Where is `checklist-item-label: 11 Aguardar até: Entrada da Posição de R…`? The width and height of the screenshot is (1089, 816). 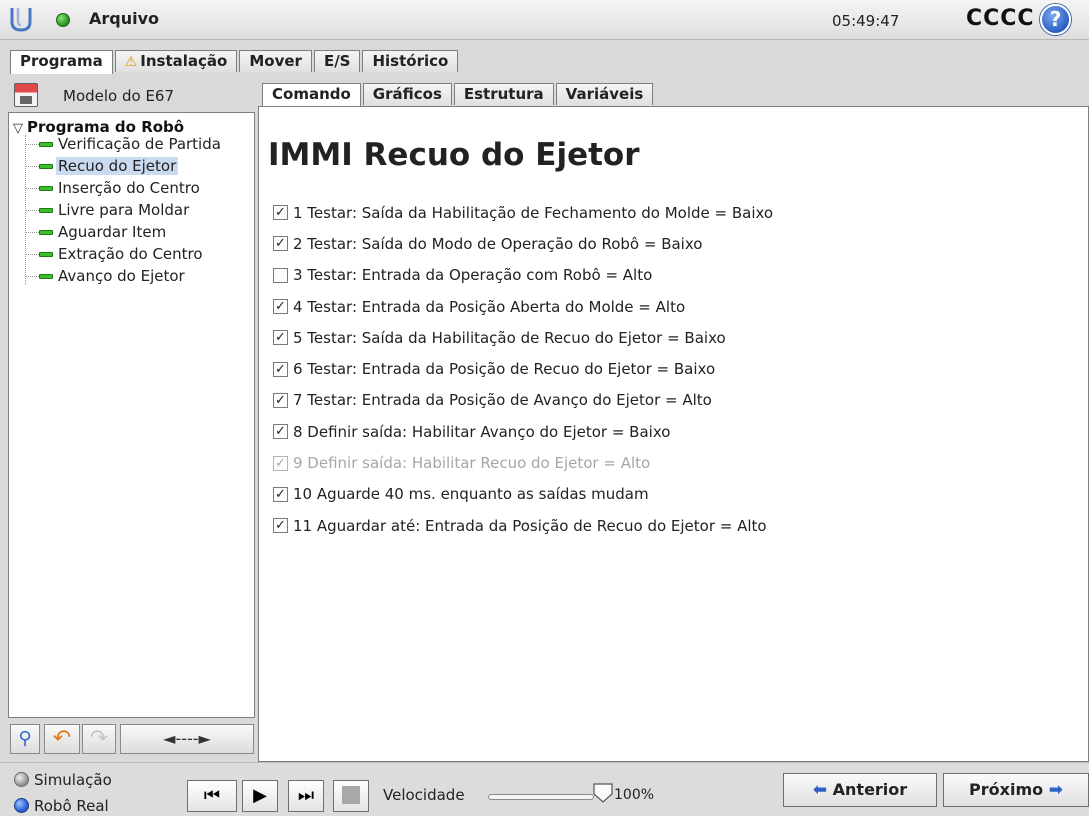
checklist-item-label: 11 Aguardar até: Entrada da Posição de R… is located at coordinates (530, 525).